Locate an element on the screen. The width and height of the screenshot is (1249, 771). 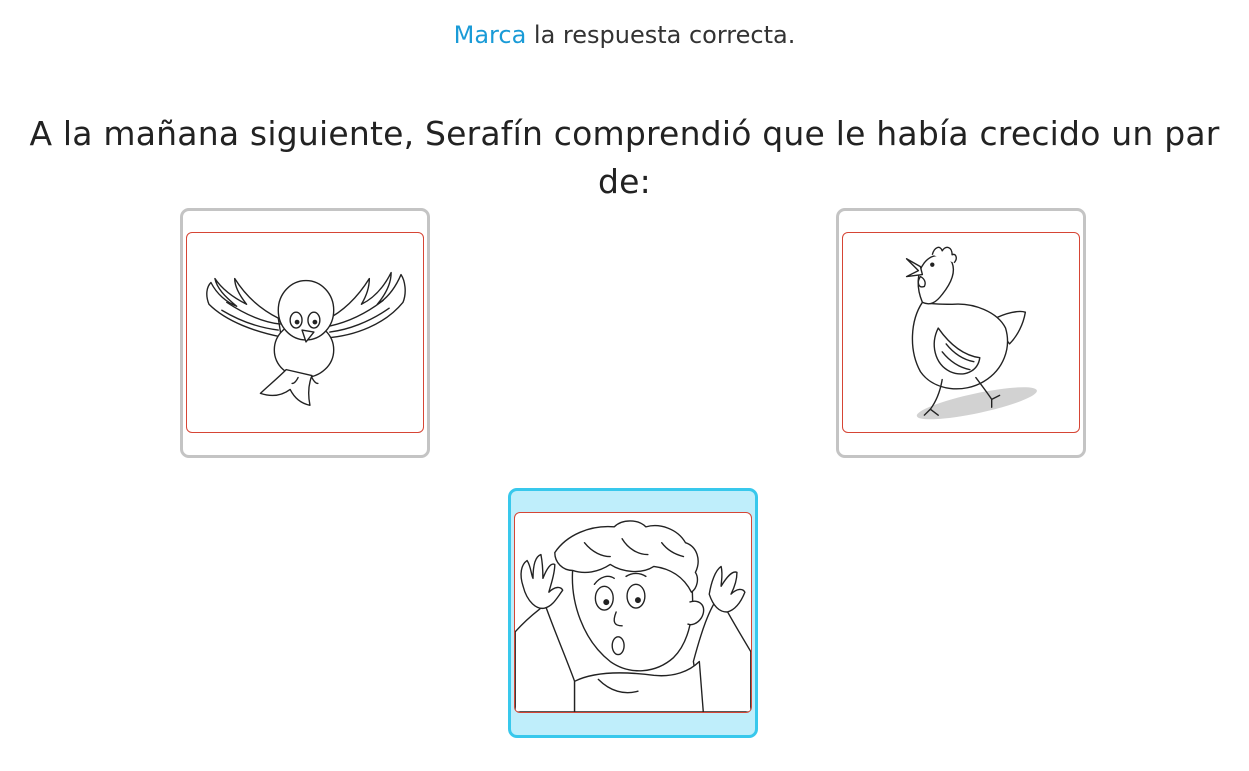
answer-option-hen is located at coordinates (961, 333).